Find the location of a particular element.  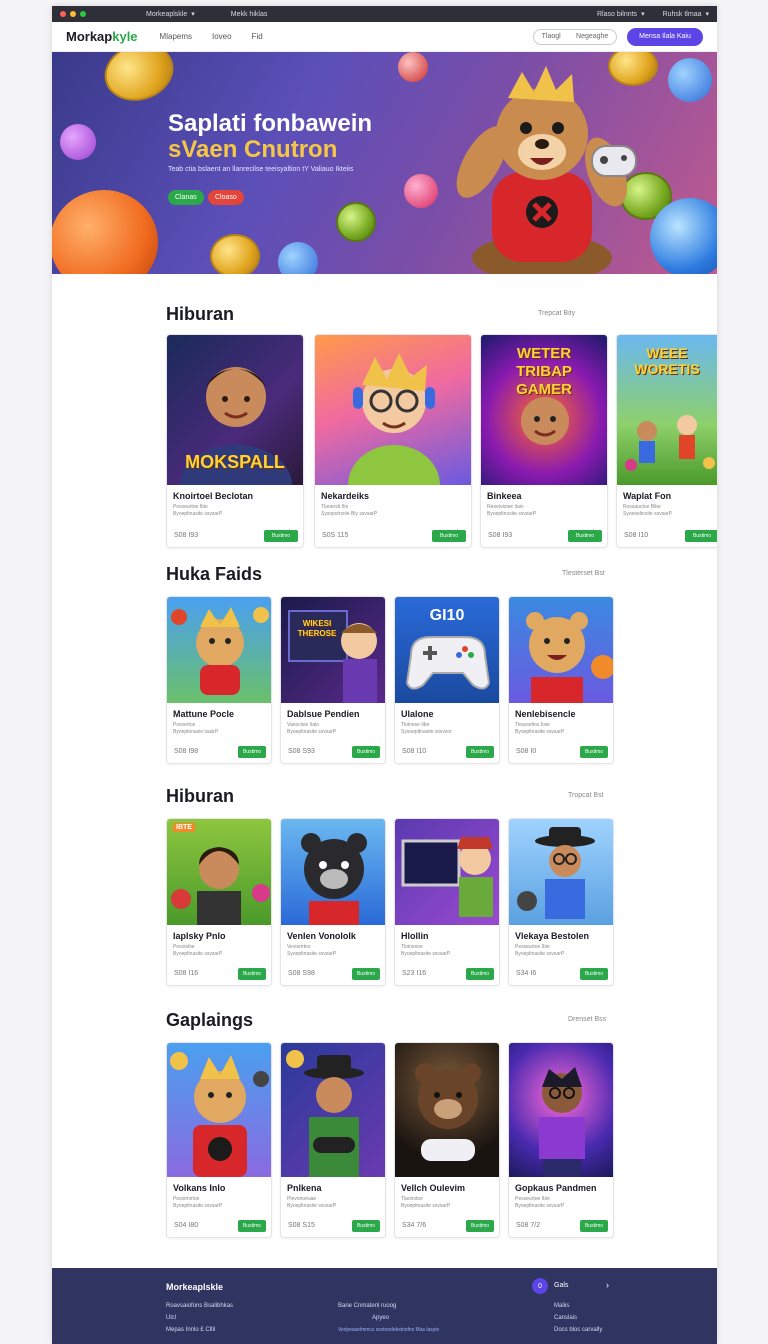

section-more-link: Trepcat Bity is located at coordinates (556, 313).